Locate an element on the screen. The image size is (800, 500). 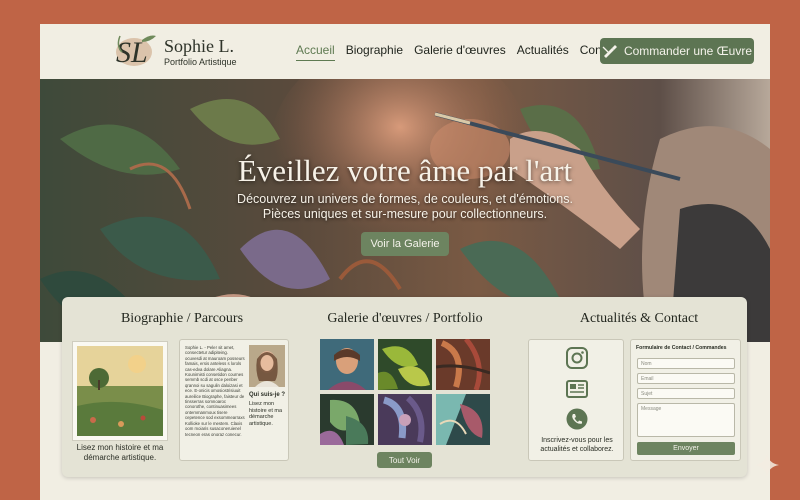
view-gallery-button: Voir la Galerie is located at coordinates (405, 244).